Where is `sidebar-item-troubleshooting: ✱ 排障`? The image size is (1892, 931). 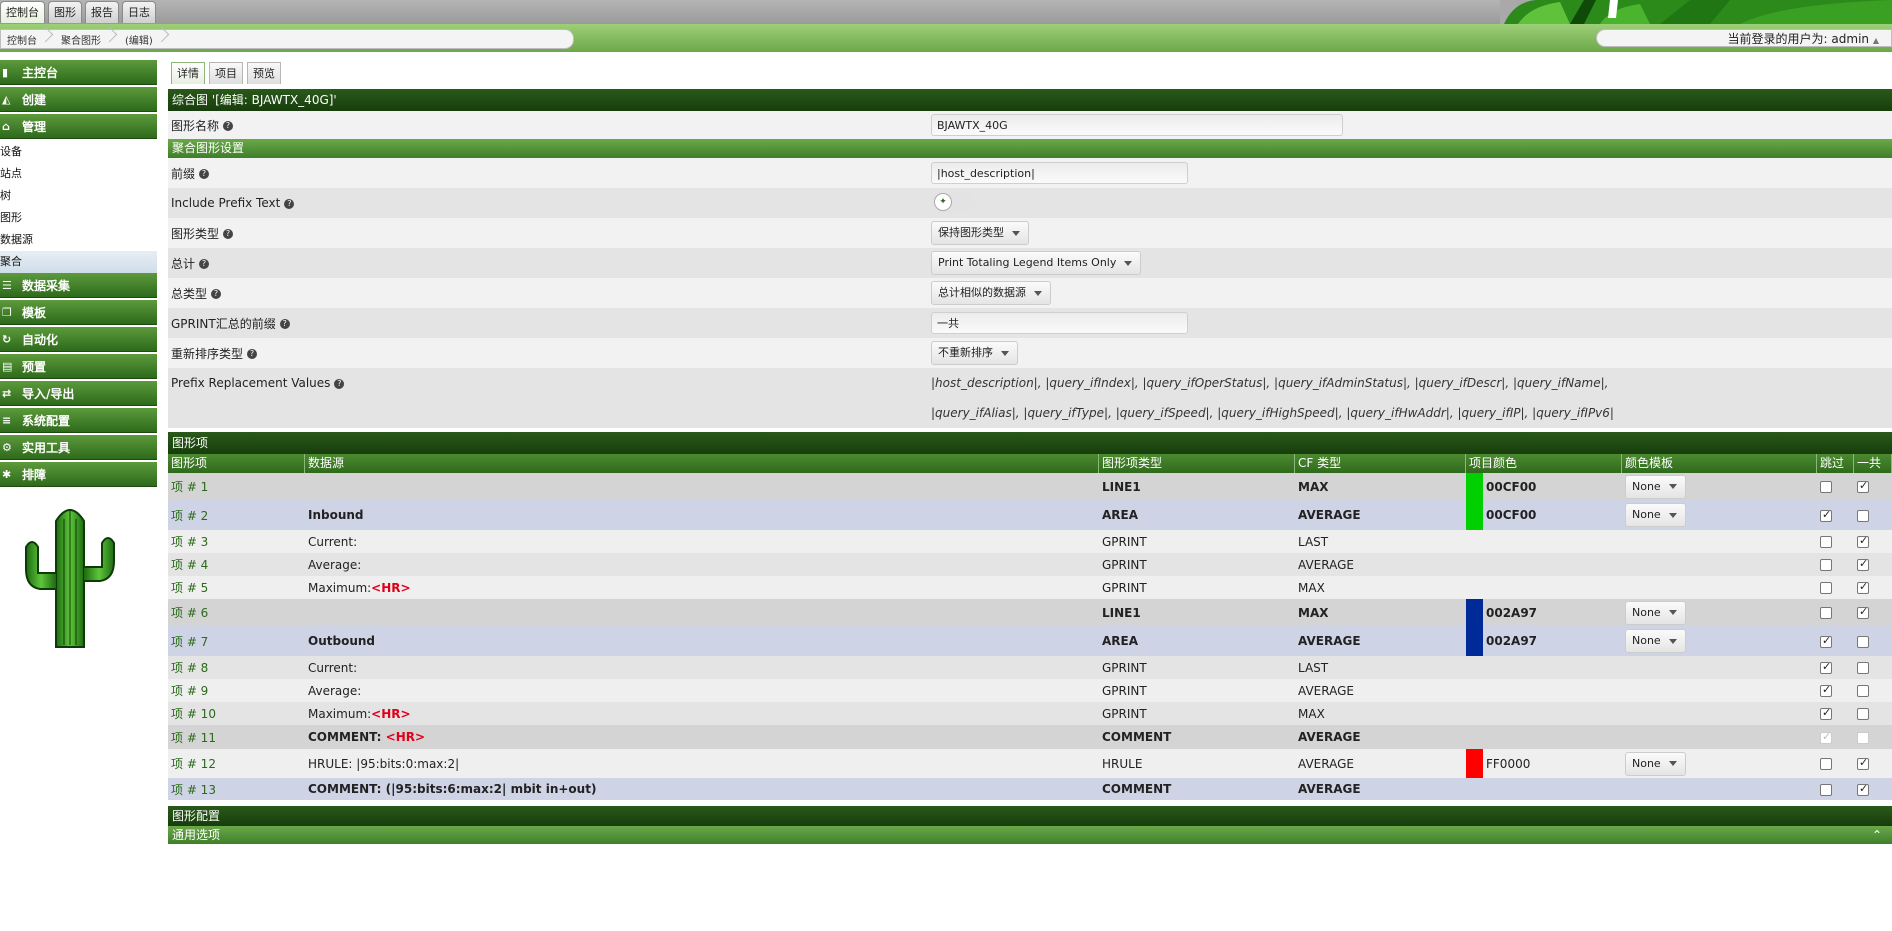
sidebar-item-troubleshooting: ✱ 排障 is located at coordinates (78, 474).